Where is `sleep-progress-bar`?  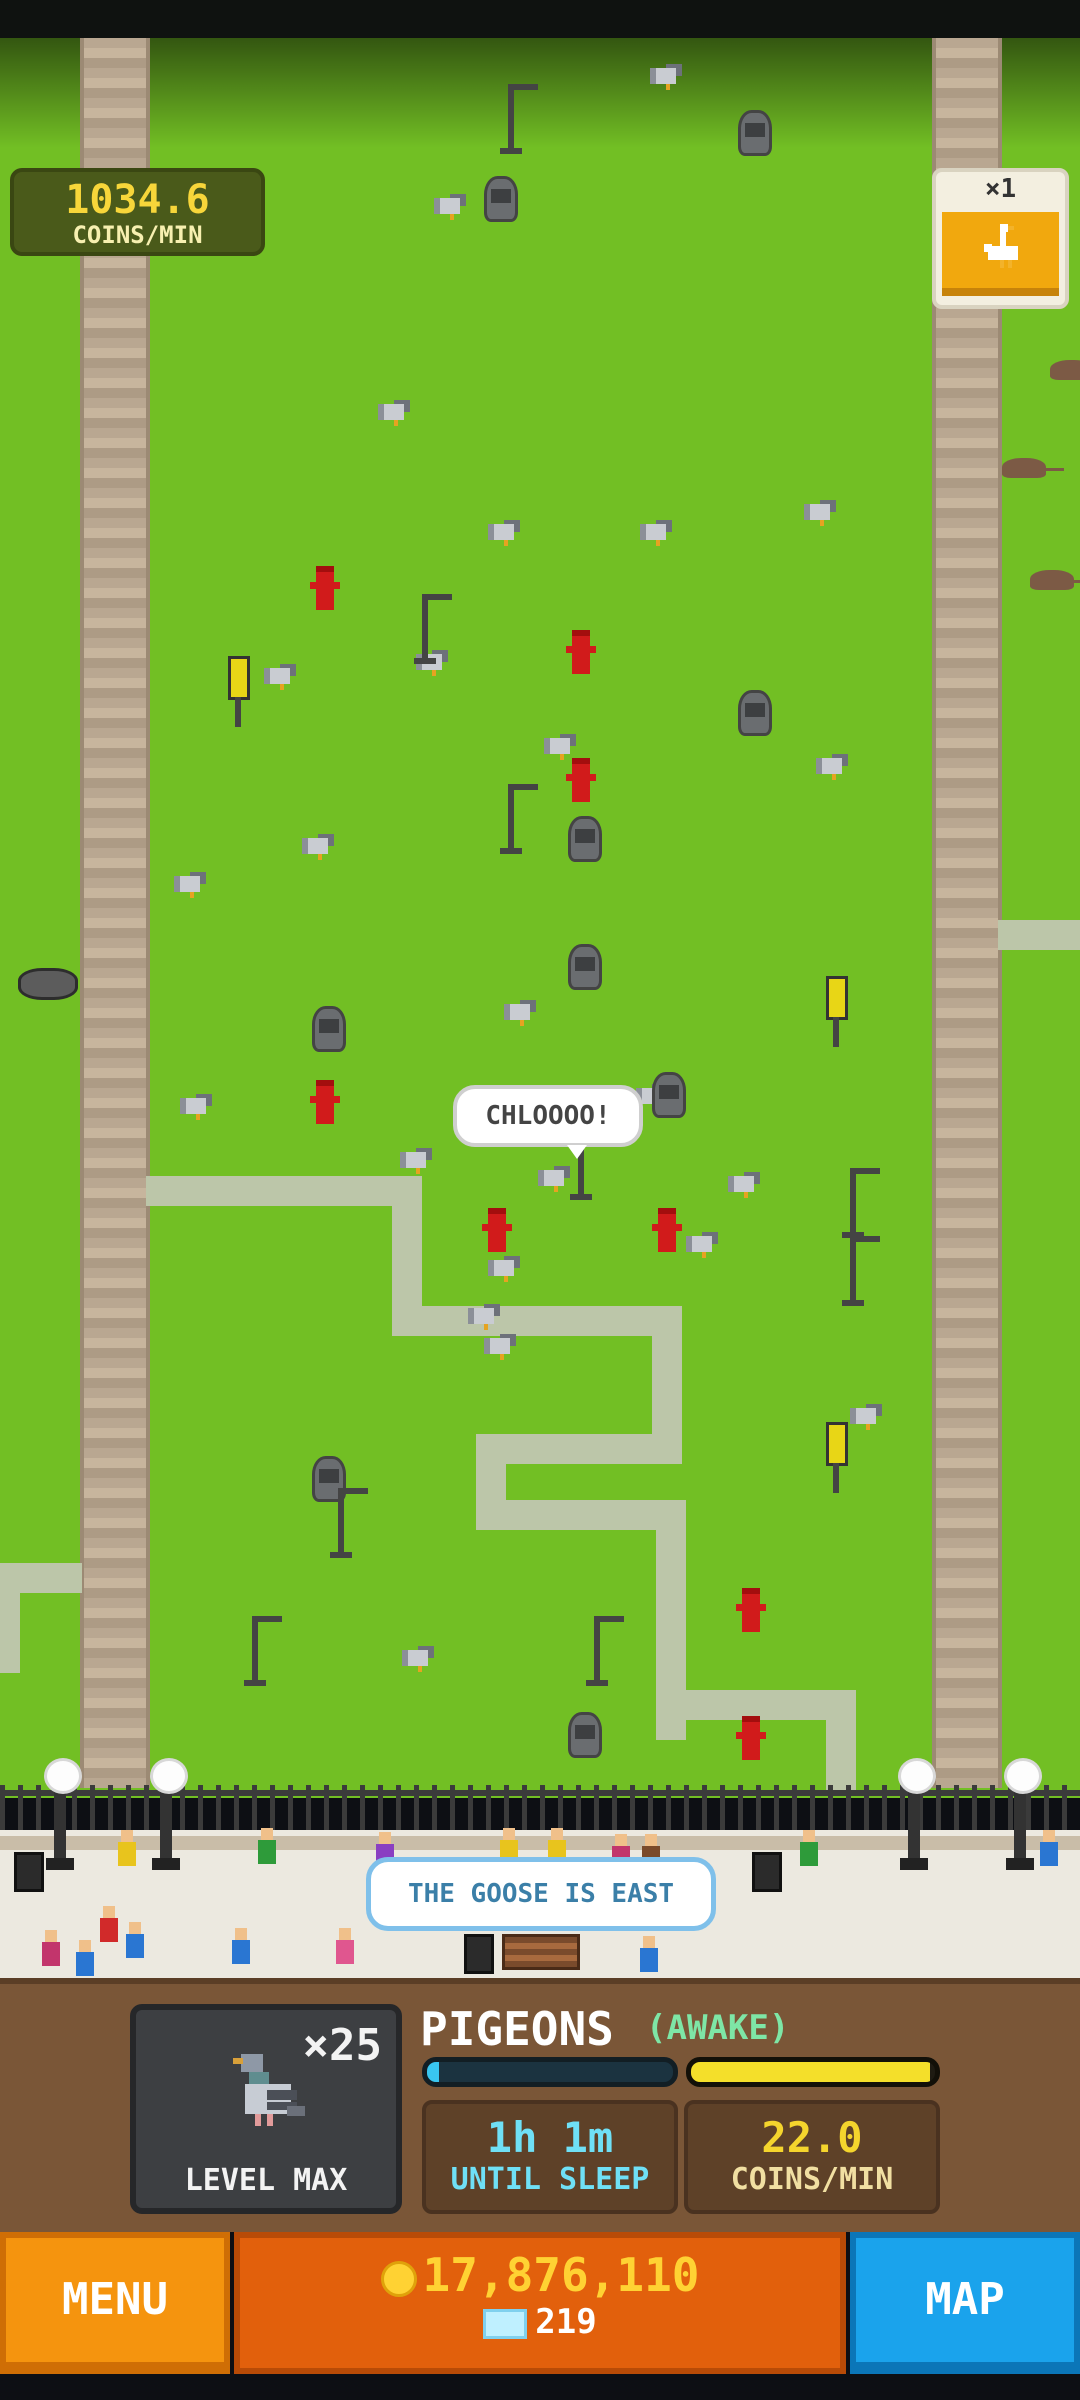
sleep-progress-bar is located at coordinates (550, 2072).